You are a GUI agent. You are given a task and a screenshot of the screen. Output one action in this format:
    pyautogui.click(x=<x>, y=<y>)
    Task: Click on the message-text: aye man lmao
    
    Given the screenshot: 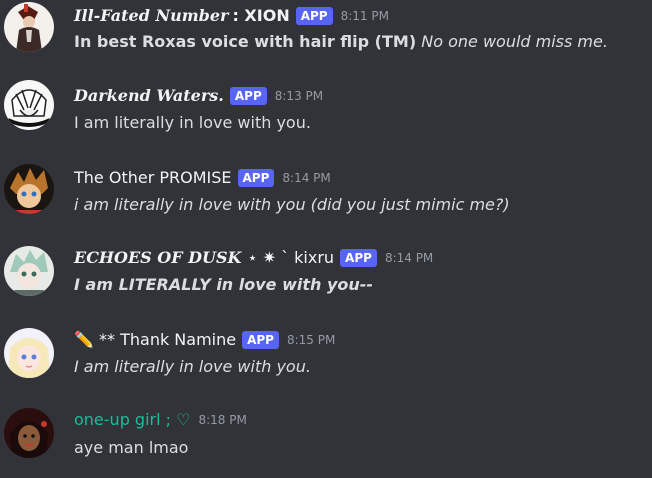 What is the action you would take?
    pyautogui.click(x=131, y=447)
    